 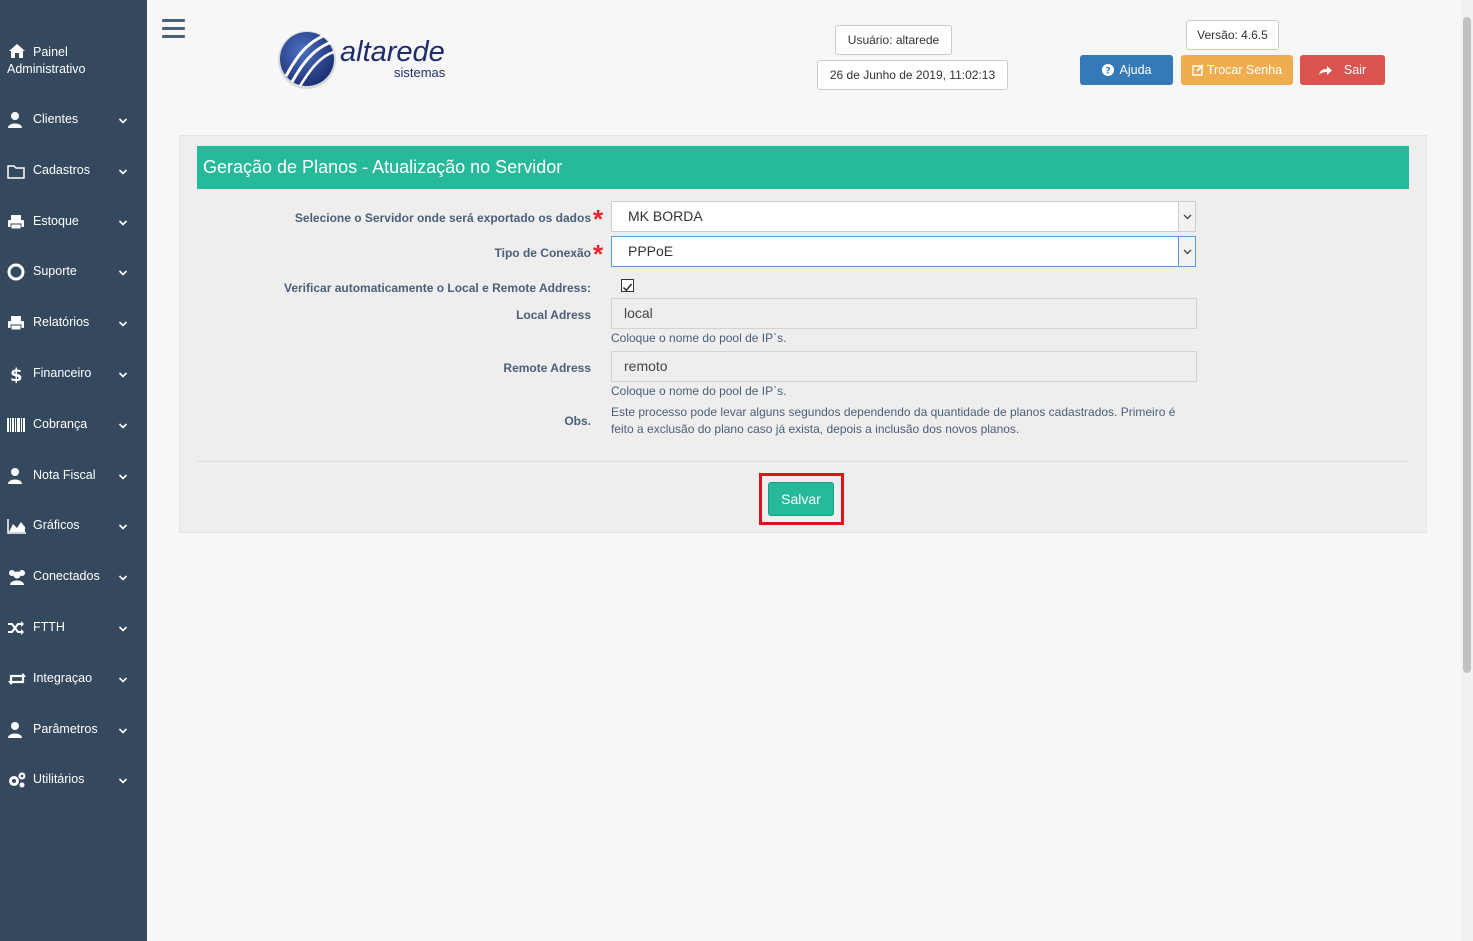 I want to click on sidebar-item-cobranca: Cobrança, so click(x=73, y=425).